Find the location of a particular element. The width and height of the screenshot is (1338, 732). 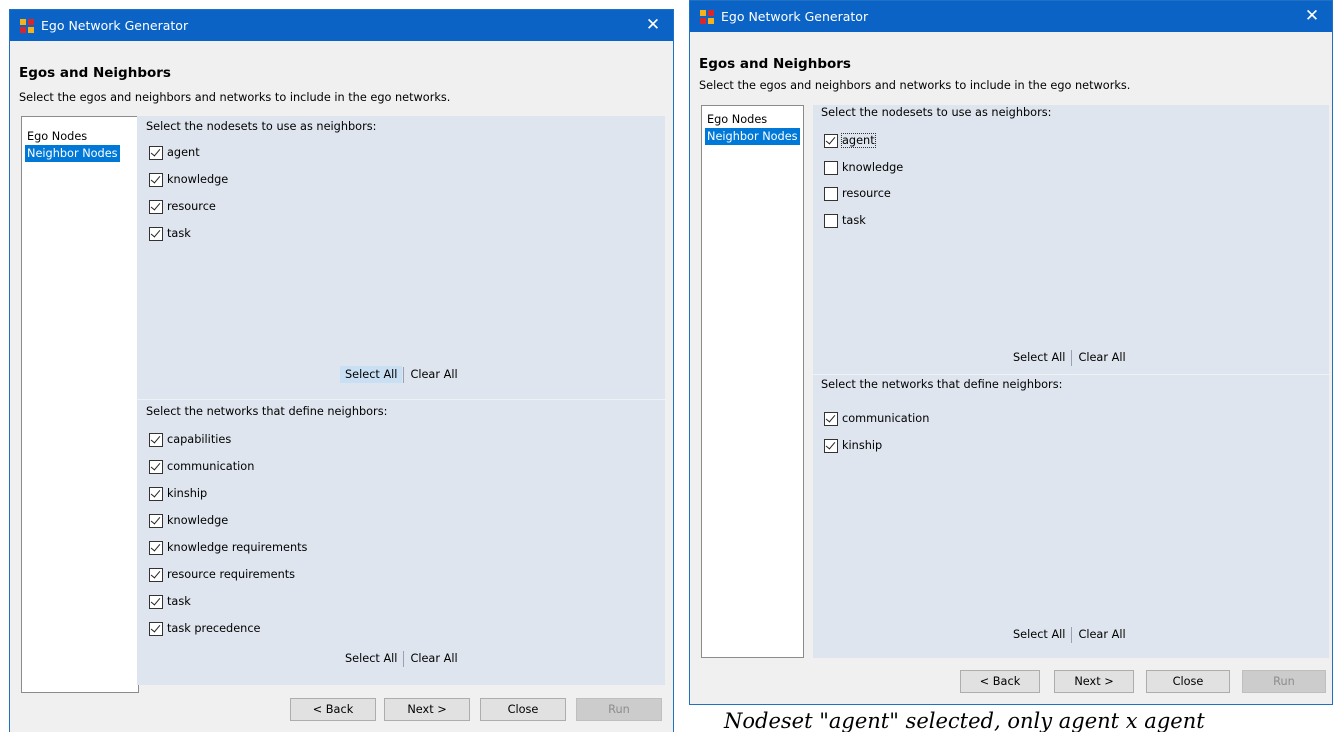

checkbox-label: agent is located at coordinates (183, 152).